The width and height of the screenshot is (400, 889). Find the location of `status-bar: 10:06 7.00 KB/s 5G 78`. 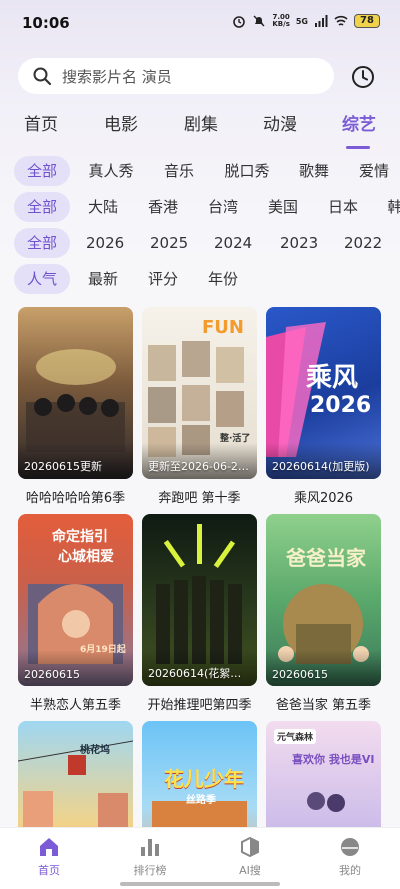

status-bar: 10:06 7.00 KB/s 5G 78 is located at coordinates (200, 23).